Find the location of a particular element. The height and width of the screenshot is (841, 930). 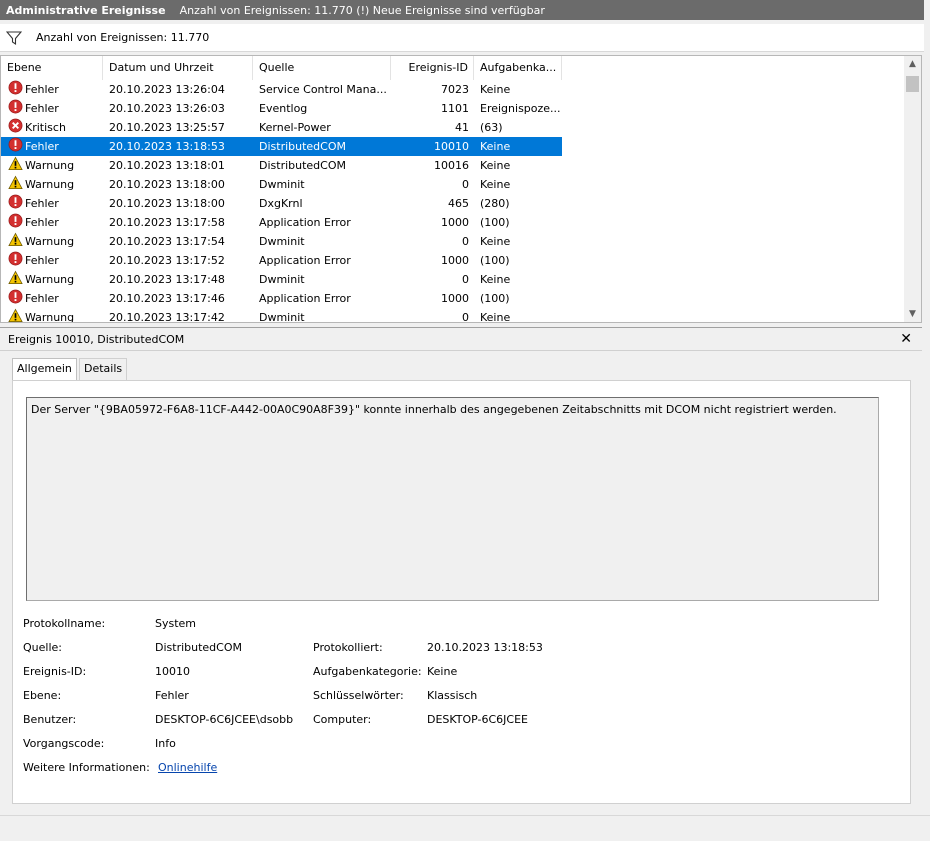

event-source: DistributedCOM is located at coordinates (302, 165).